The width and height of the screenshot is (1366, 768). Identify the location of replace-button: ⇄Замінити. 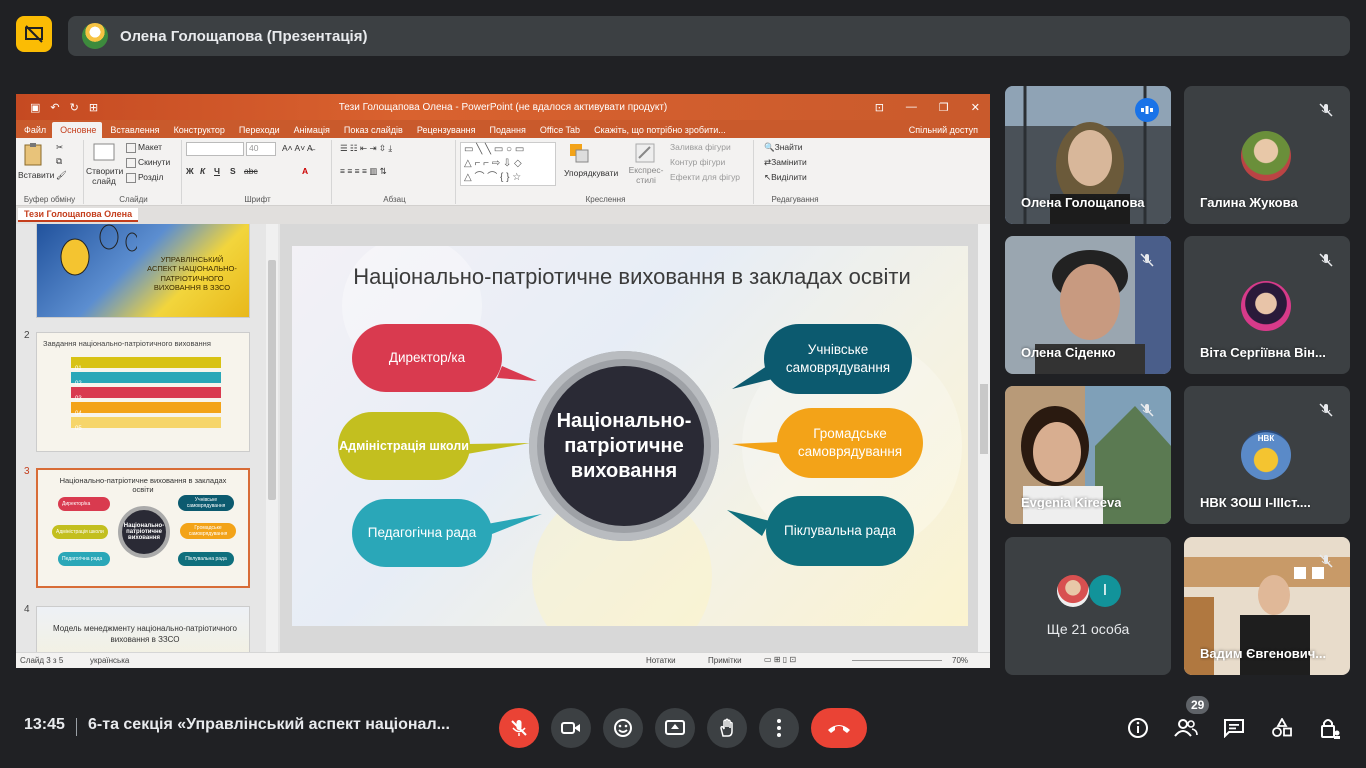
(785, 162).